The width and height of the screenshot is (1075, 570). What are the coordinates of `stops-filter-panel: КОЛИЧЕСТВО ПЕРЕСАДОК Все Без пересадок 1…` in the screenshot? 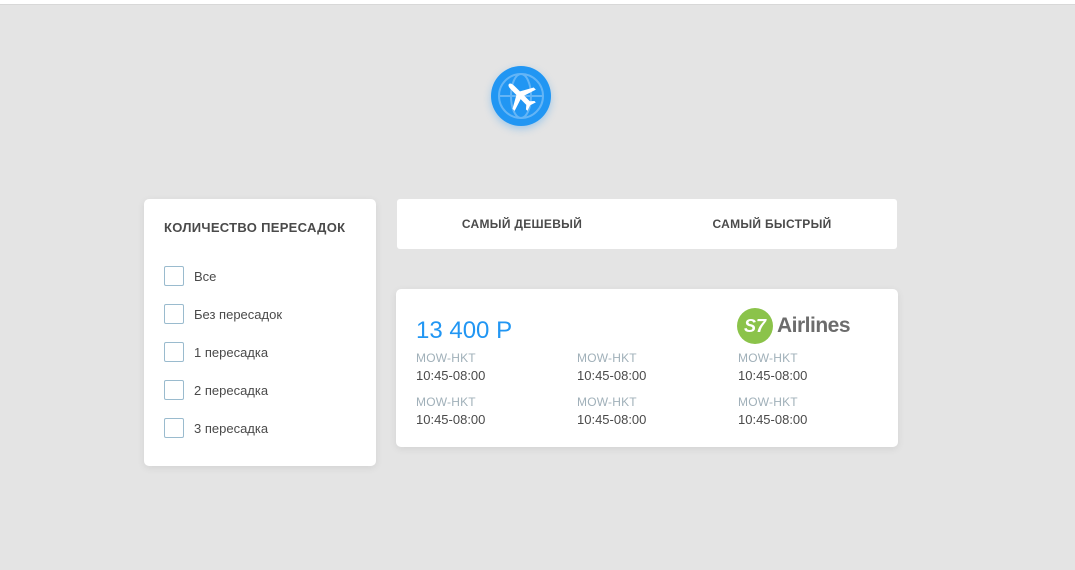 It's located at (260, 332).